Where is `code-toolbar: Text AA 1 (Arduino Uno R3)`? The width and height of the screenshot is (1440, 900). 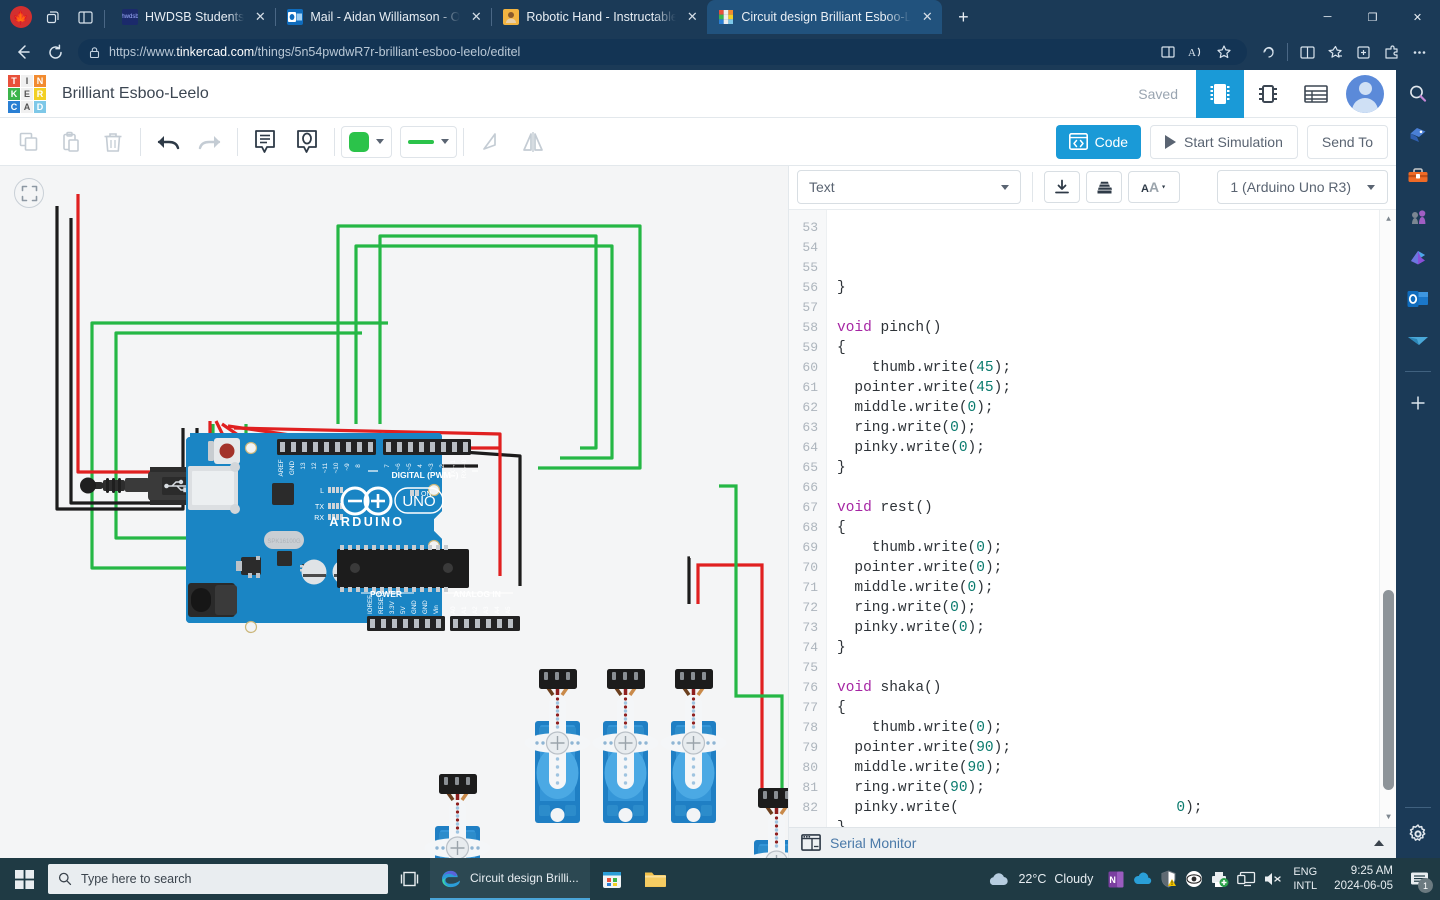 code-toolbar: Text AA 1 (Arduino Uno R3) is located at coordinates (1092, 188).